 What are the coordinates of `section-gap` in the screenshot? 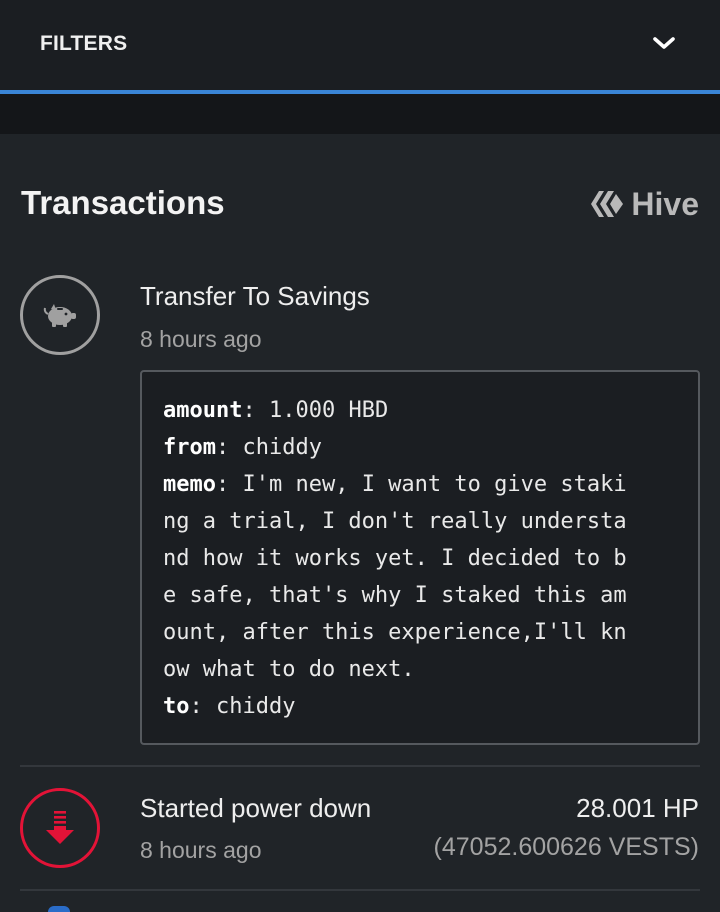 It's located at (360, 114).